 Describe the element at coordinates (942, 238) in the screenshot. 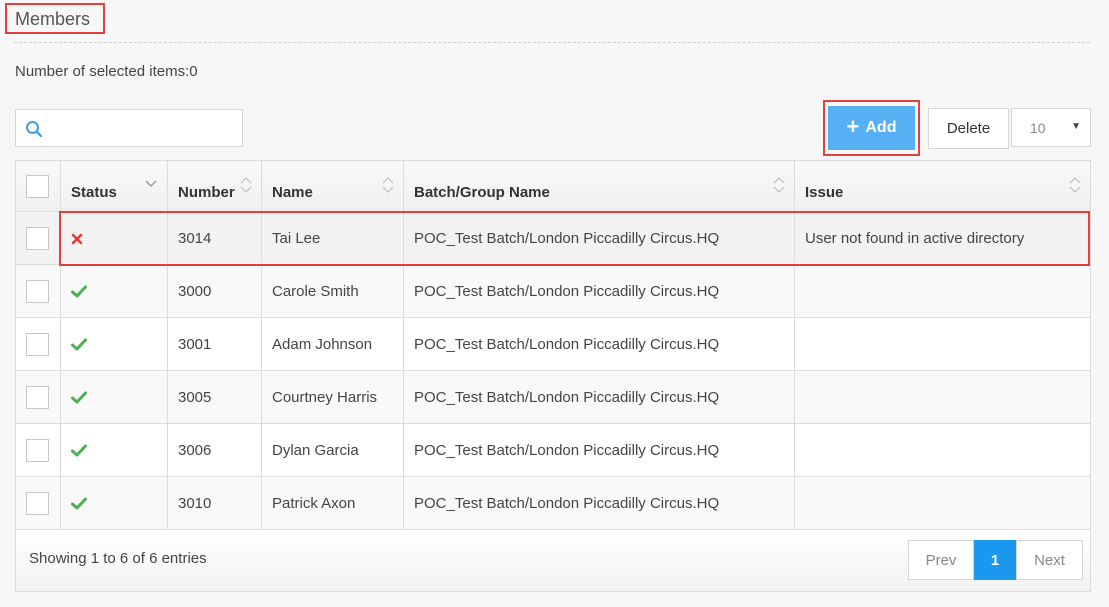

I see `issue-cell: User not found in active directory` at that location.